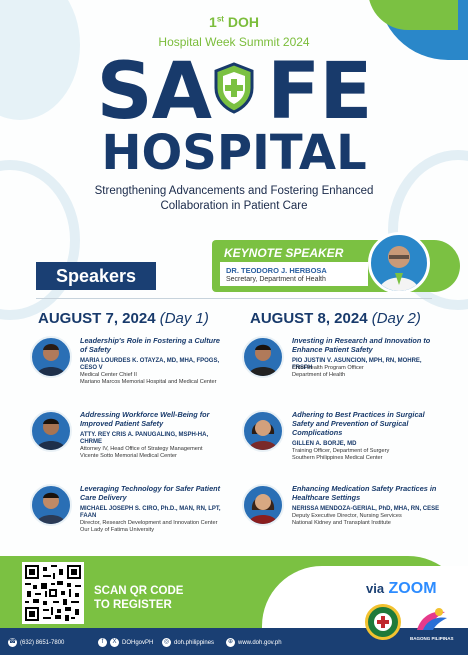  Describe the element at coordinates (102, 642) in the screenshot. I see `facebook-icon: f` at that location.